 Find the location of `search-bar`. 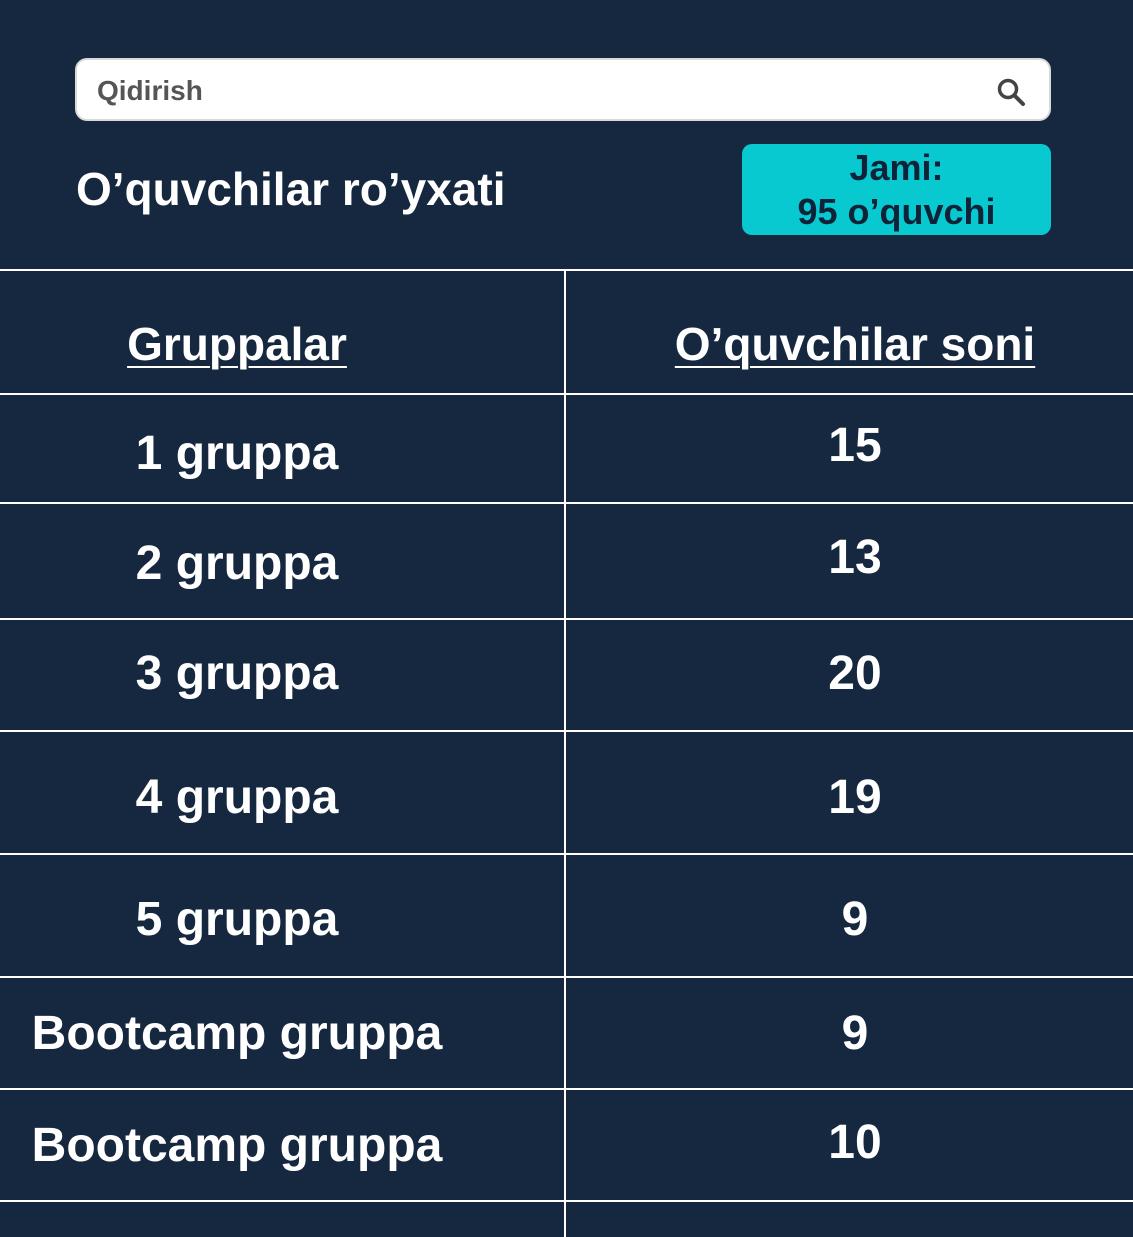

search-bar is located at coordinates (563, 89).